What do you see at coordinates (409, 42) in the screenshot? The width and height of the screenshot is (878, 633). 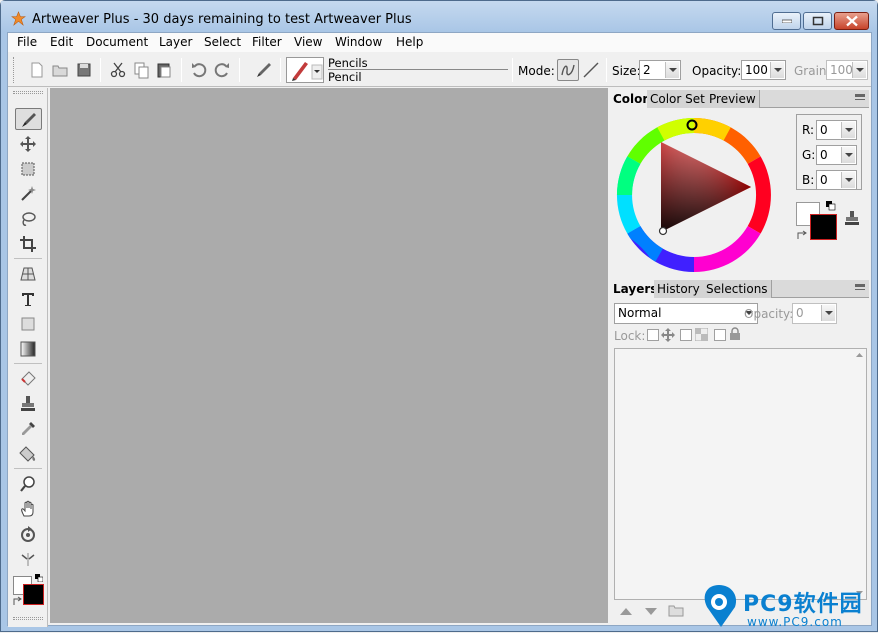 I see `menu-help: Help` at bounding box center [409, 42].